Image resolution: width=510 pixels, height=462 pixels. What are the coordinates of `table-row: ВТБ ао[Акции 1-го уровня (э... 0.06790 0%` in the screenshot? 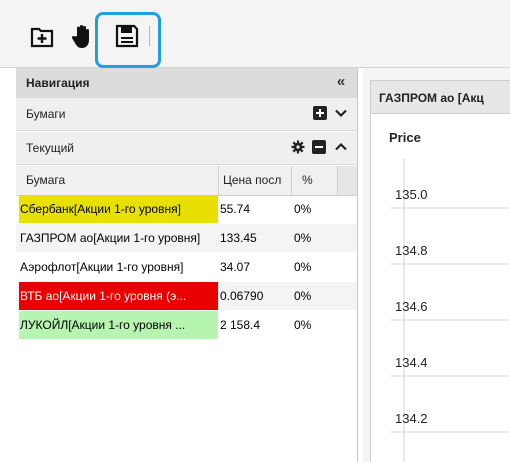 It's located at (186, 296).